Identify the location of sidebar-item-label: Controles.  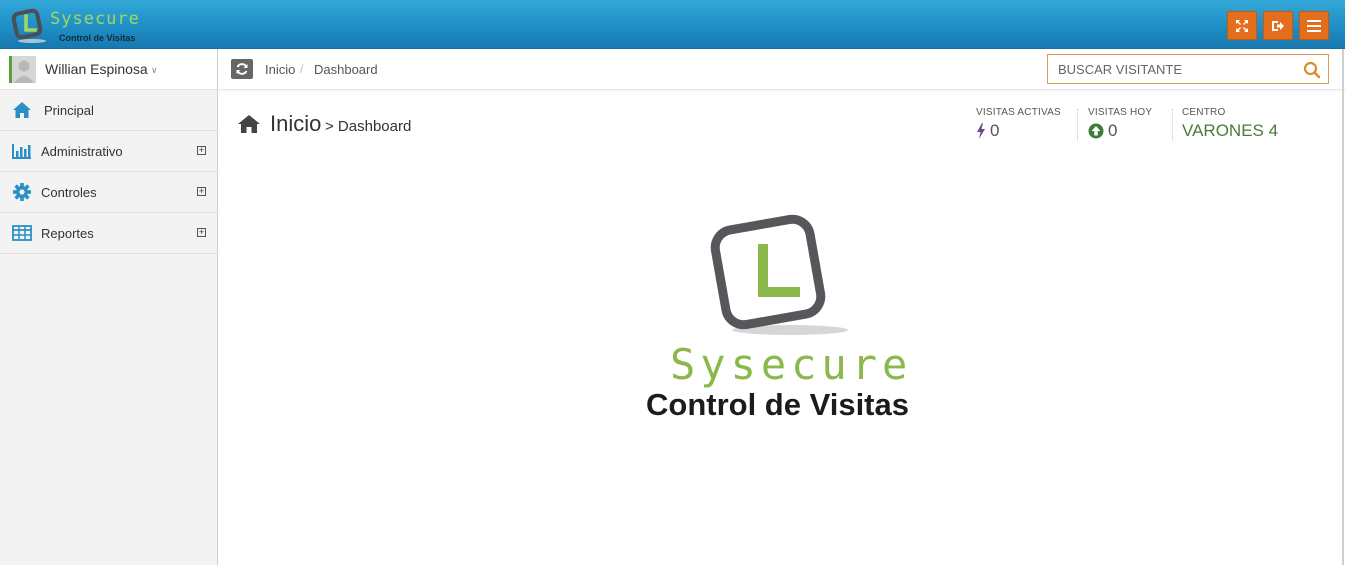
(69, 192).